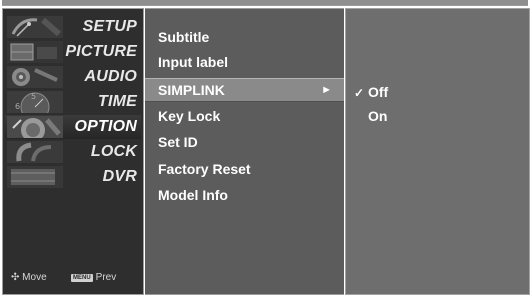 This screenshot has width=532, height=297. What do you see at coordinates (117, 101) in the screenshot?
I see `category-label: TIME` at bounding box center [117, 101].